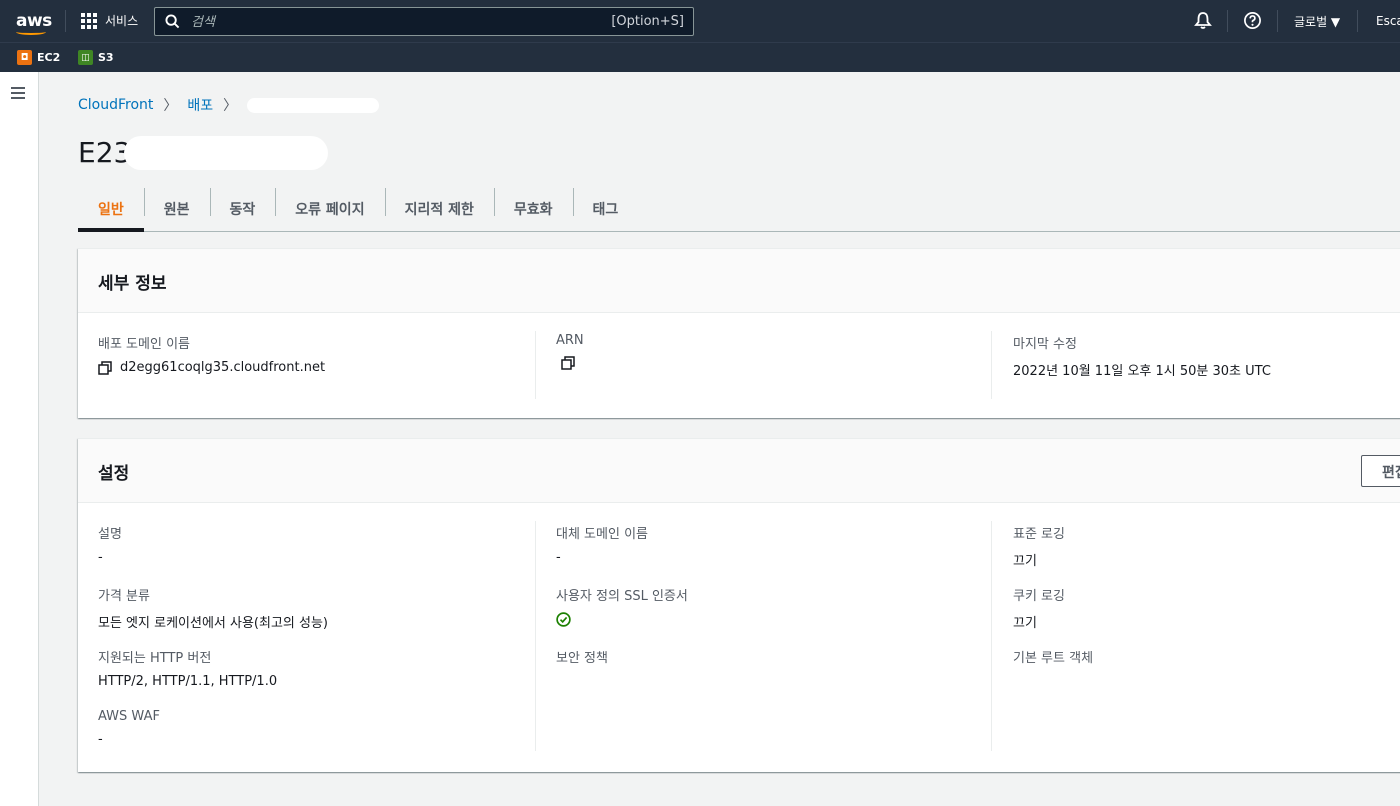 This screenshot has height=806, width=1400. What do you see at coordinates (110, 534) in the screenshot?
I see `field-label: 설명` at bounding box center [110, 534].